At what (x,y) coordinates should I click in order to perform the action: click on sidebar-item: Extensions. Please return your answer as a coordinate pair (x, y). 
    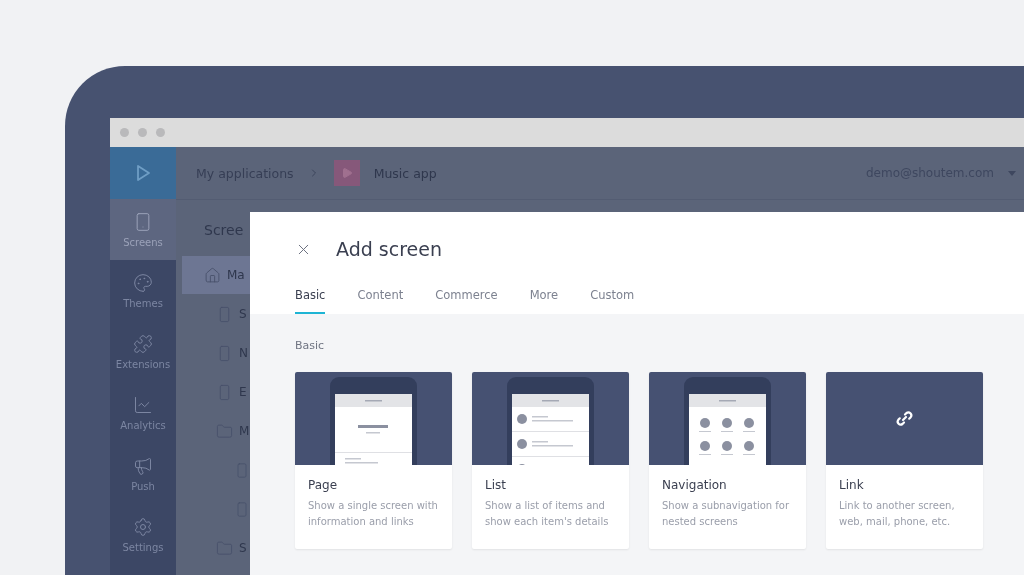
    Looking at the image, I should click on (143, 351).